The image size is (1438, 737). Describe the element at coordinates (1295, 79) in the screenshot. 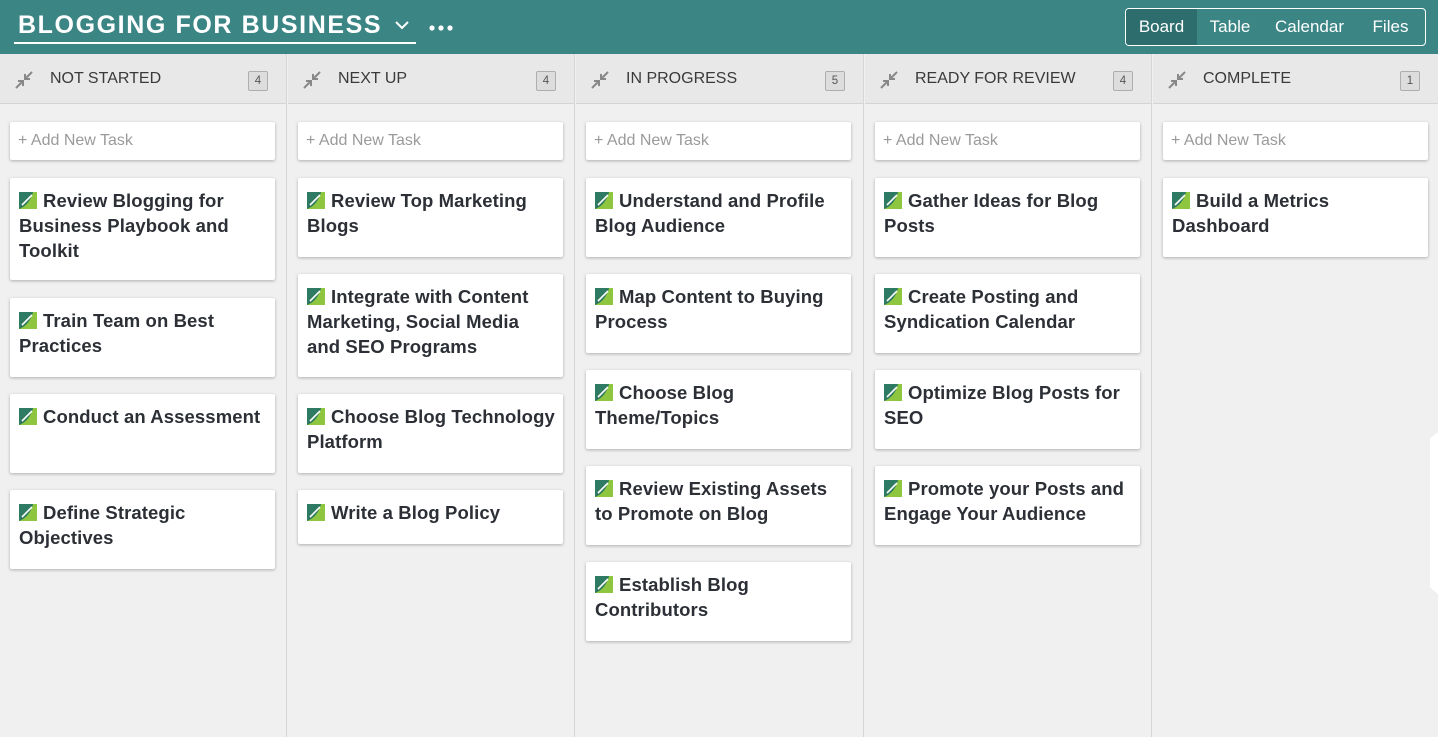

I see `column-header: COMPLETE 1` at that location.